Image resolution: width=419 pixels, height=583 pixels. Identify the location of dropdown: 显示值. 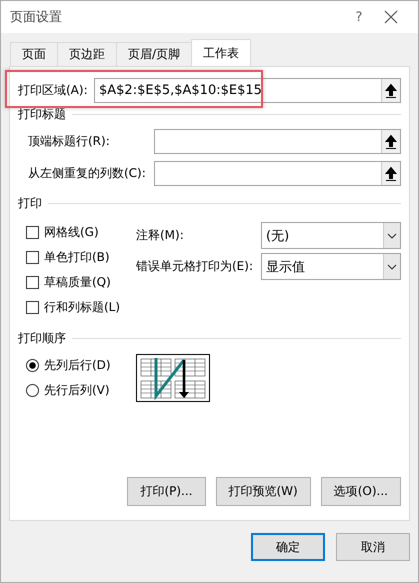
(331, 266).